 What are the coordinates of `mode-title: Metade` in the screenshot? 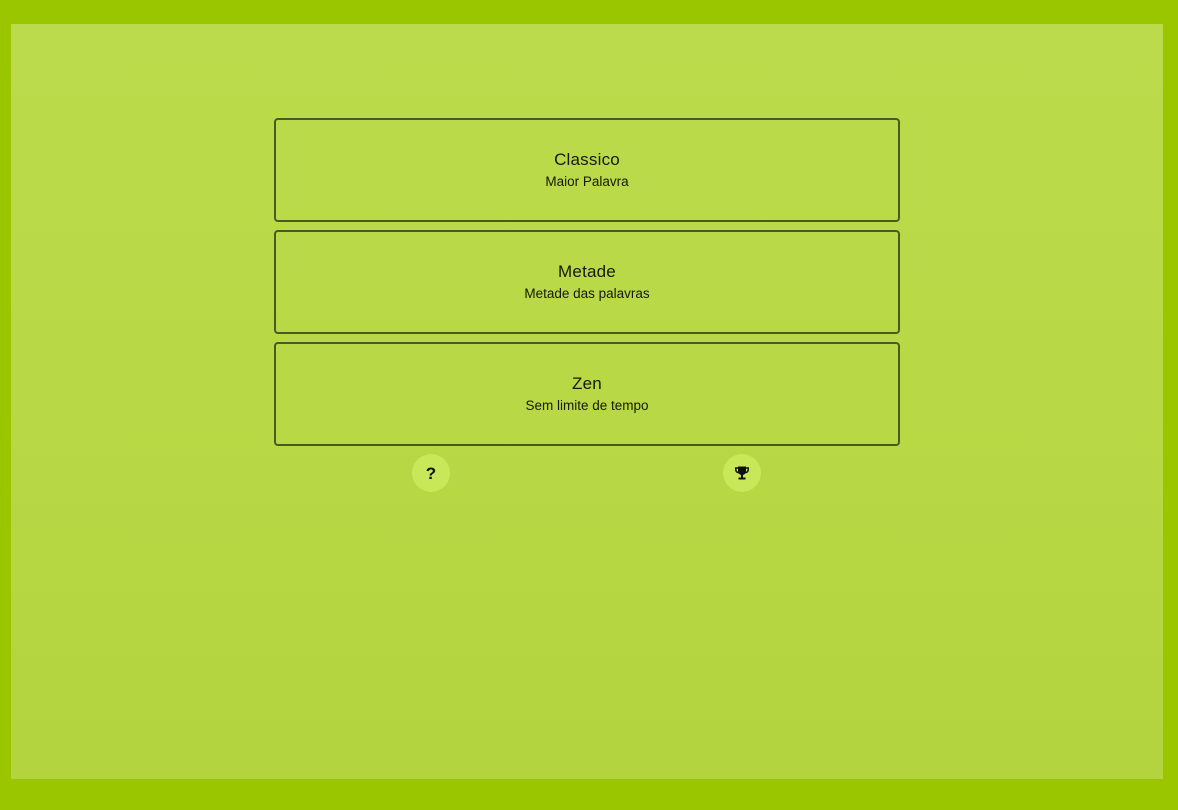 It's located at (587, 271).